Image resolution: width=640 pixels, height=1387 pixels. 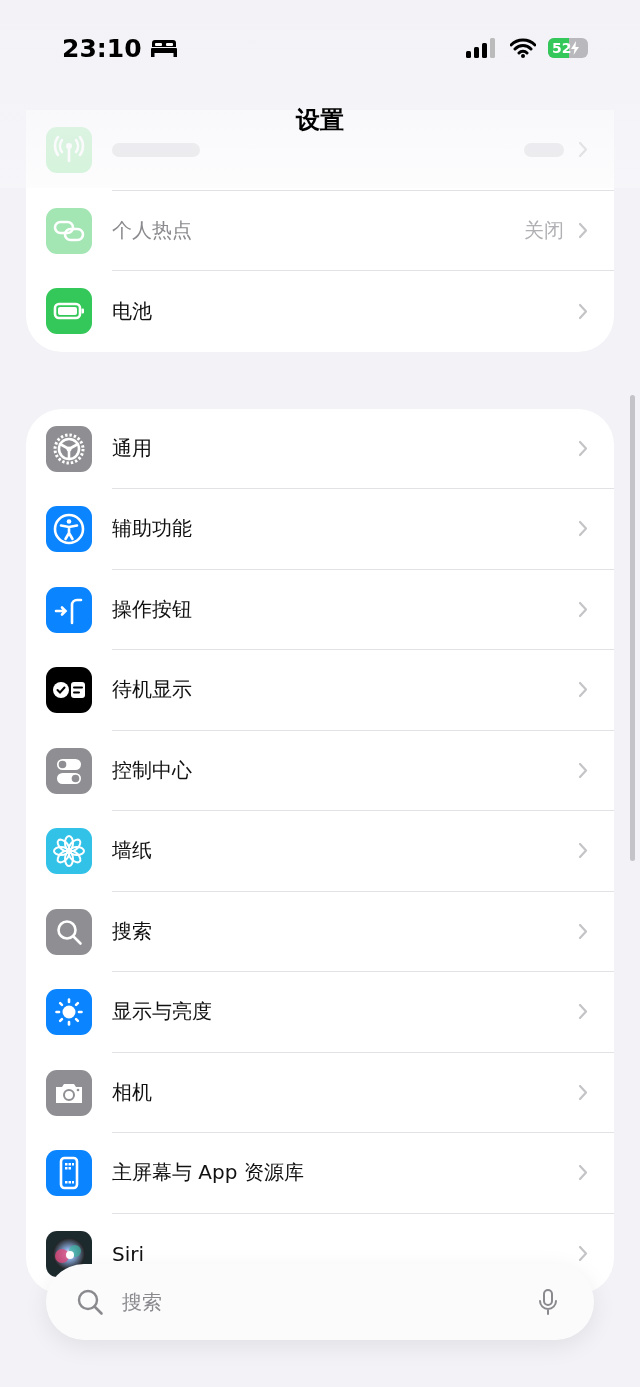 What do you see at coordinates (152, 230) in the screenshot?
I see `row-label: 个人热点` at bounding box center [152, 230].